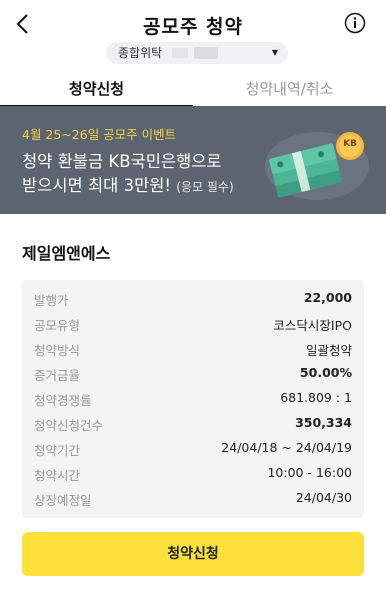 The height and width of the screenshot is (599, 386). I want to click on detail-label: 청약기간, so click(57, 450).